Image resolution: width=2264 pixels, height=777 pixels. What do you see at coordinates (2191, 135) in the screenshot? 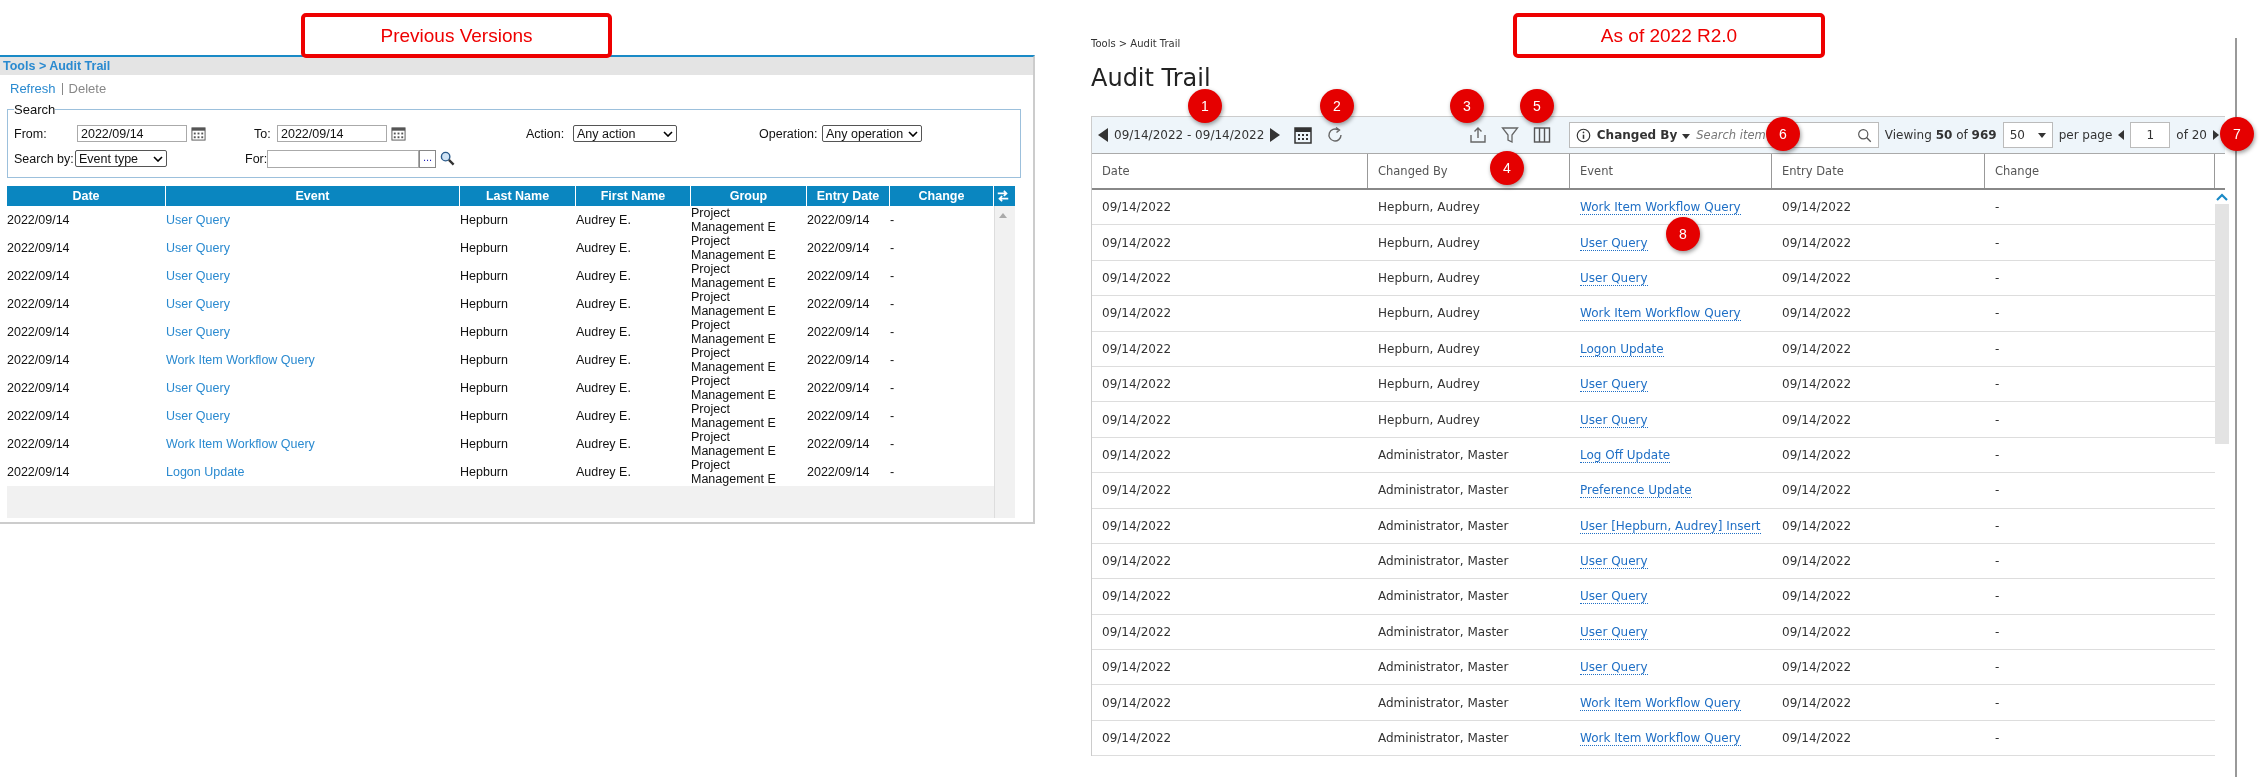
I see `page-total: of 20` at bounding box center [2191, 135].